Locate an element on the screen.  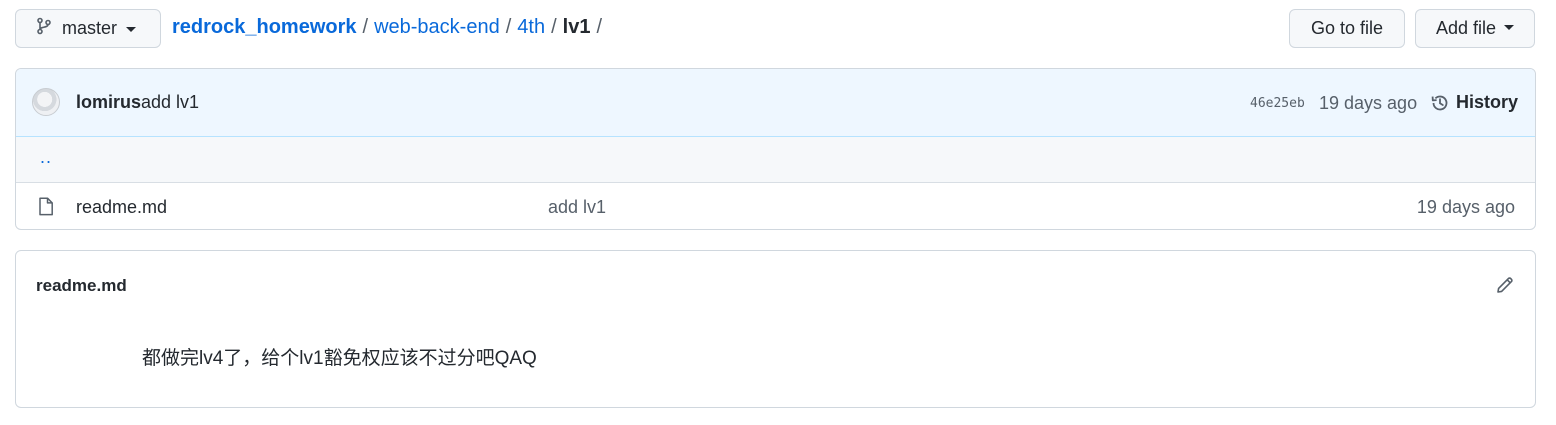
history-icon is located at coordinates (1439, 102).